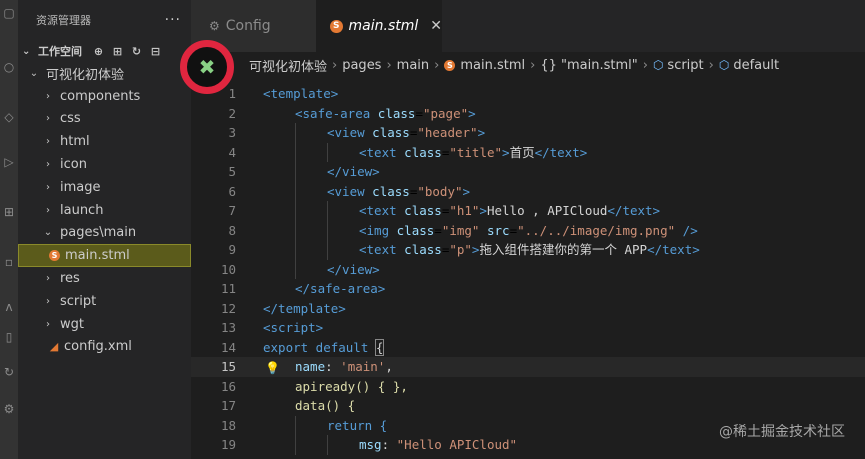  I want to click on line-number: 2, so click(232, 113).